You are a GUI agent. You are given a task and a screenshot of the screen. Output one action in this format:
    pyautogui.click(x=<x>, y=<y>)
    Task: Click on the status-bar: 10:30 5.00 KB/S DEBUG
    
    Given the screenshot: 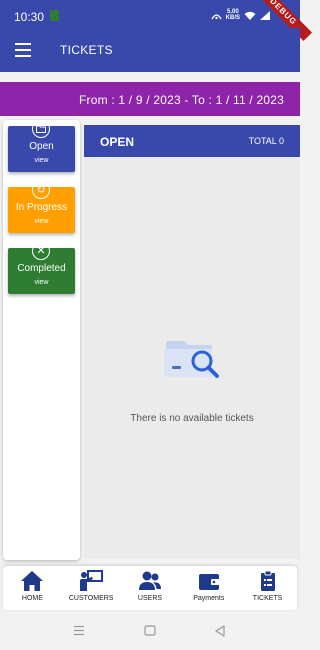 What is the action you would take?
    pyautogui.click(x=156, y=20)
    